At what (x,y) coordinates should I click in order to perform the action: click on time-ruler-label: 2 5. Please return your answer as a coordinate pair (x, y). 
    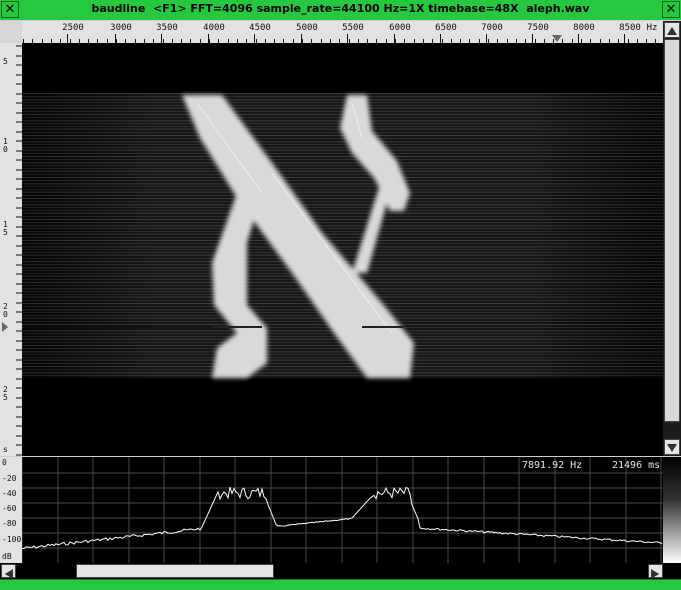
    Looking at the image, I should click on (5, 393).